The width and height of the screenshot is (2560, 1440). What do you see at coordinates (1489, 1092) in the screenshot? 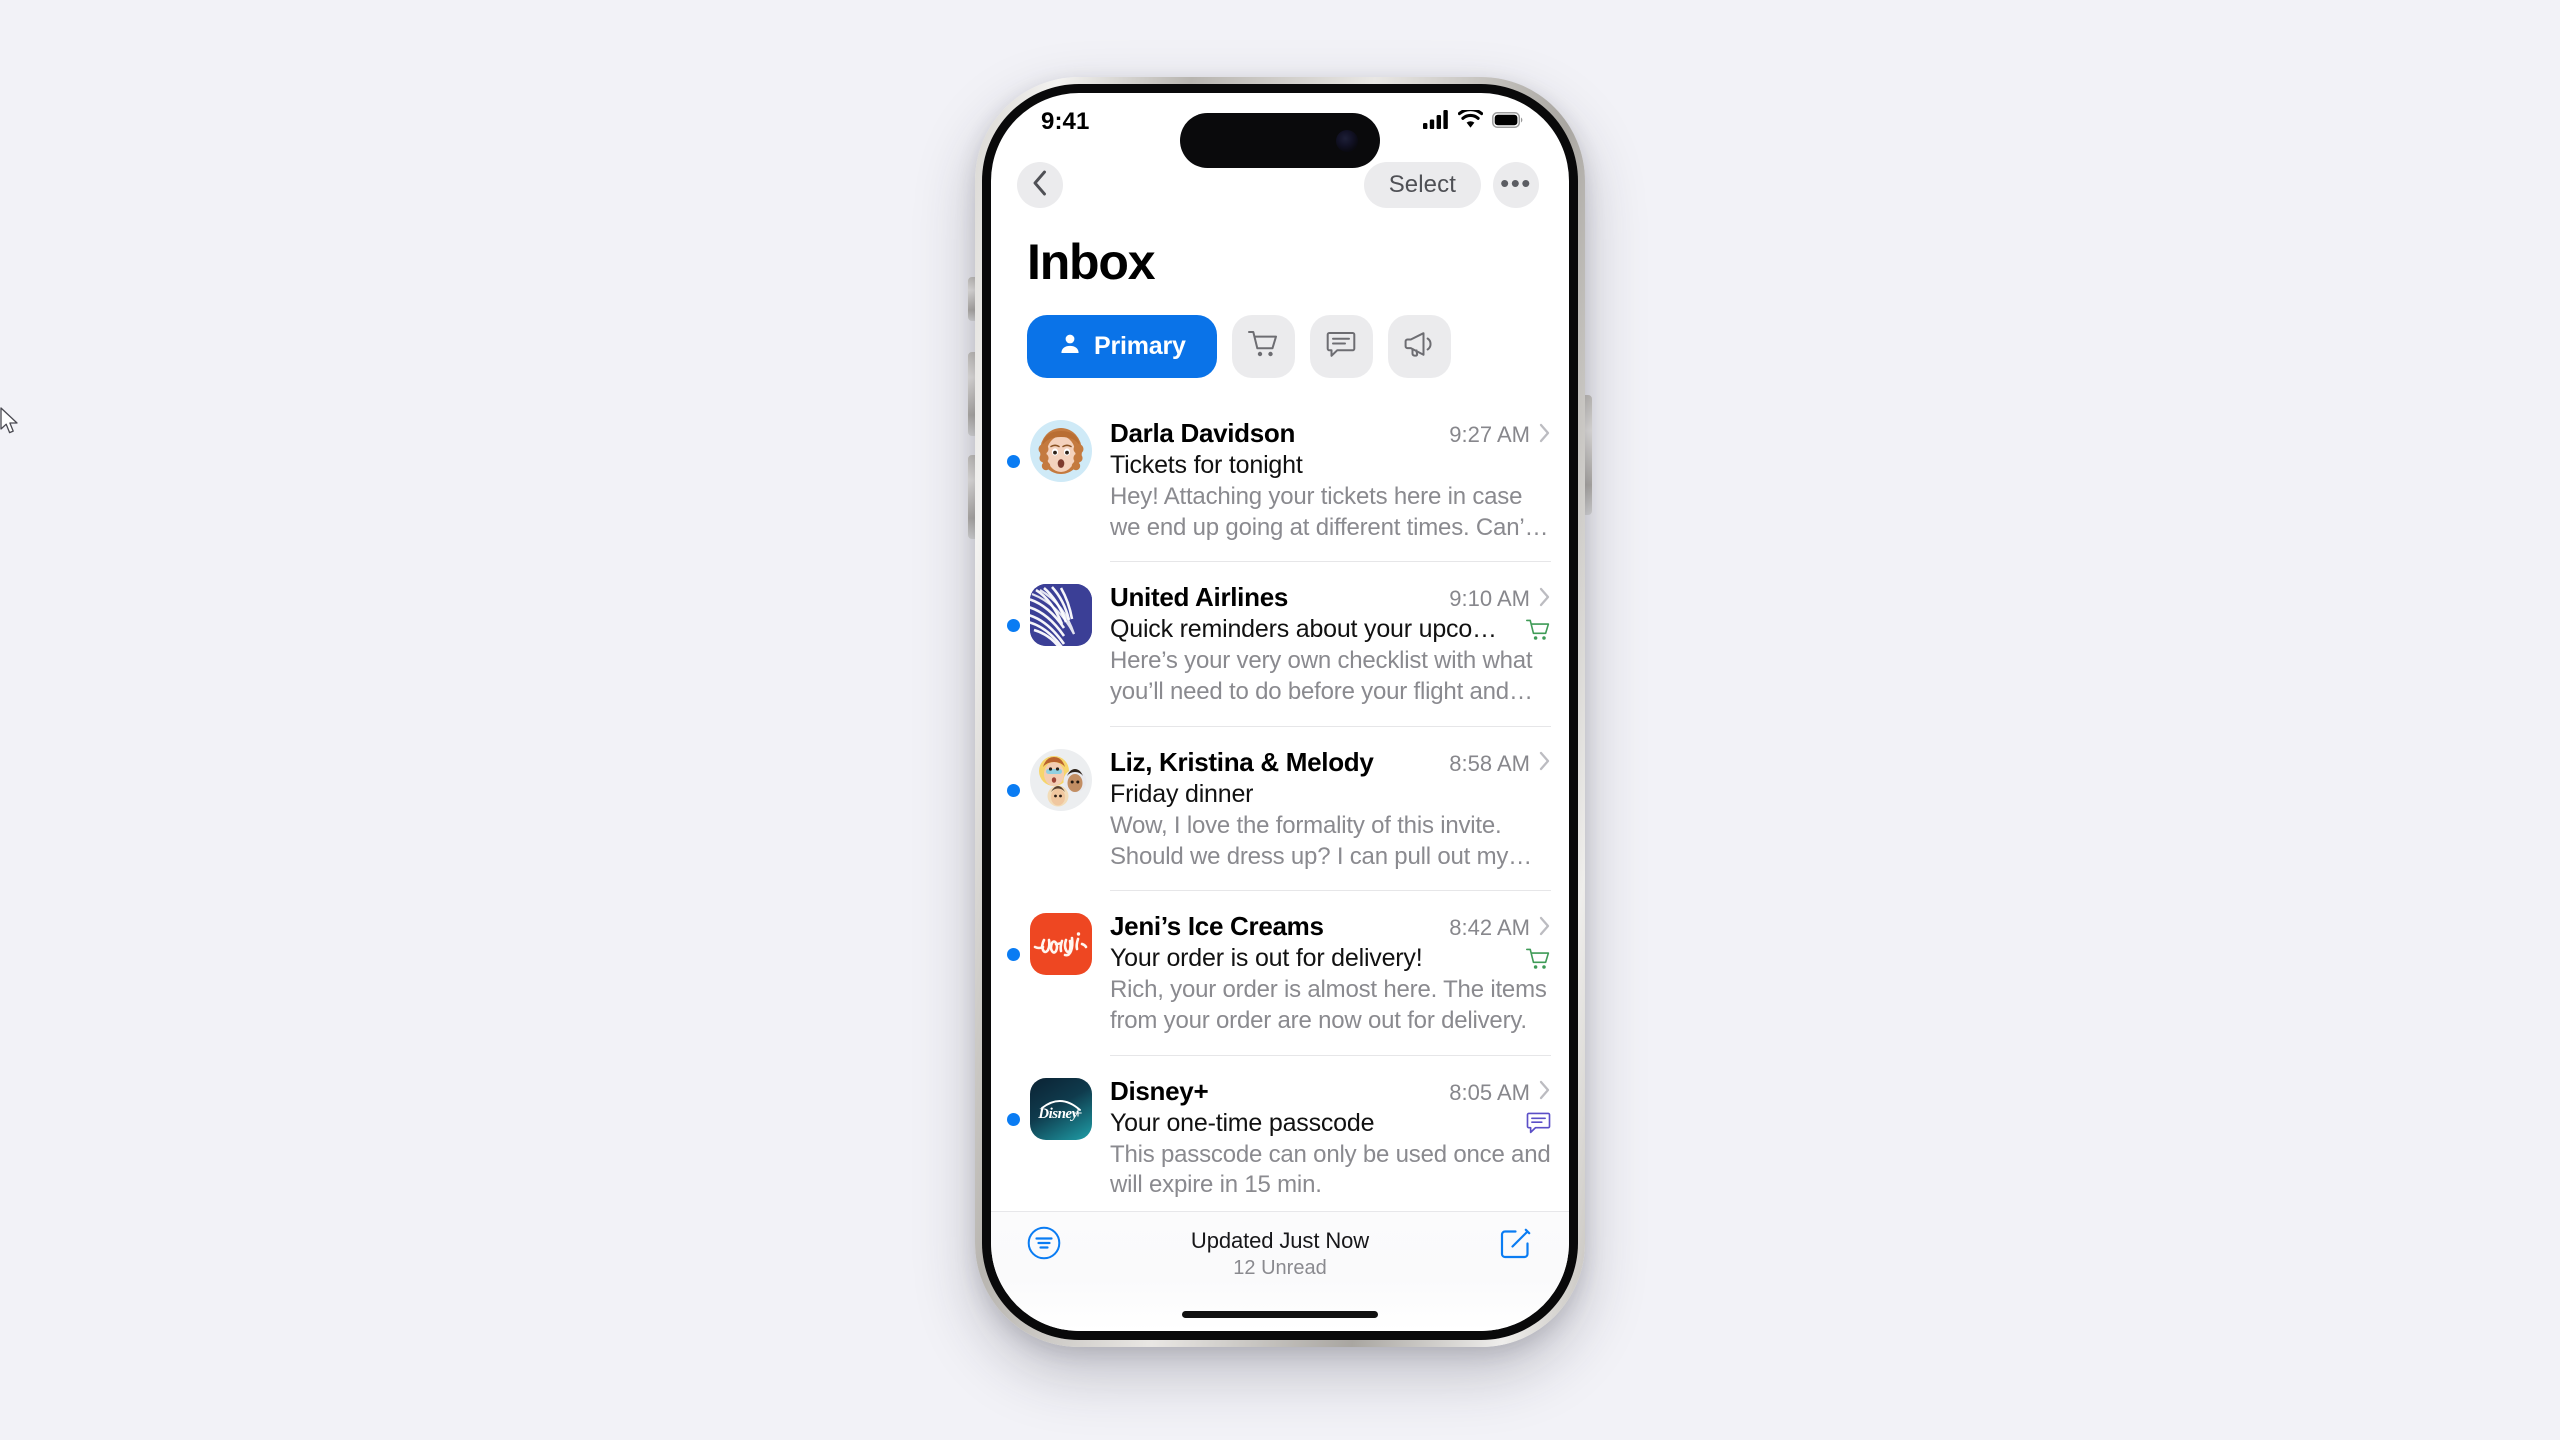
I see `mail-time: 8:05 AM` at bounding box center [1489, 1092].